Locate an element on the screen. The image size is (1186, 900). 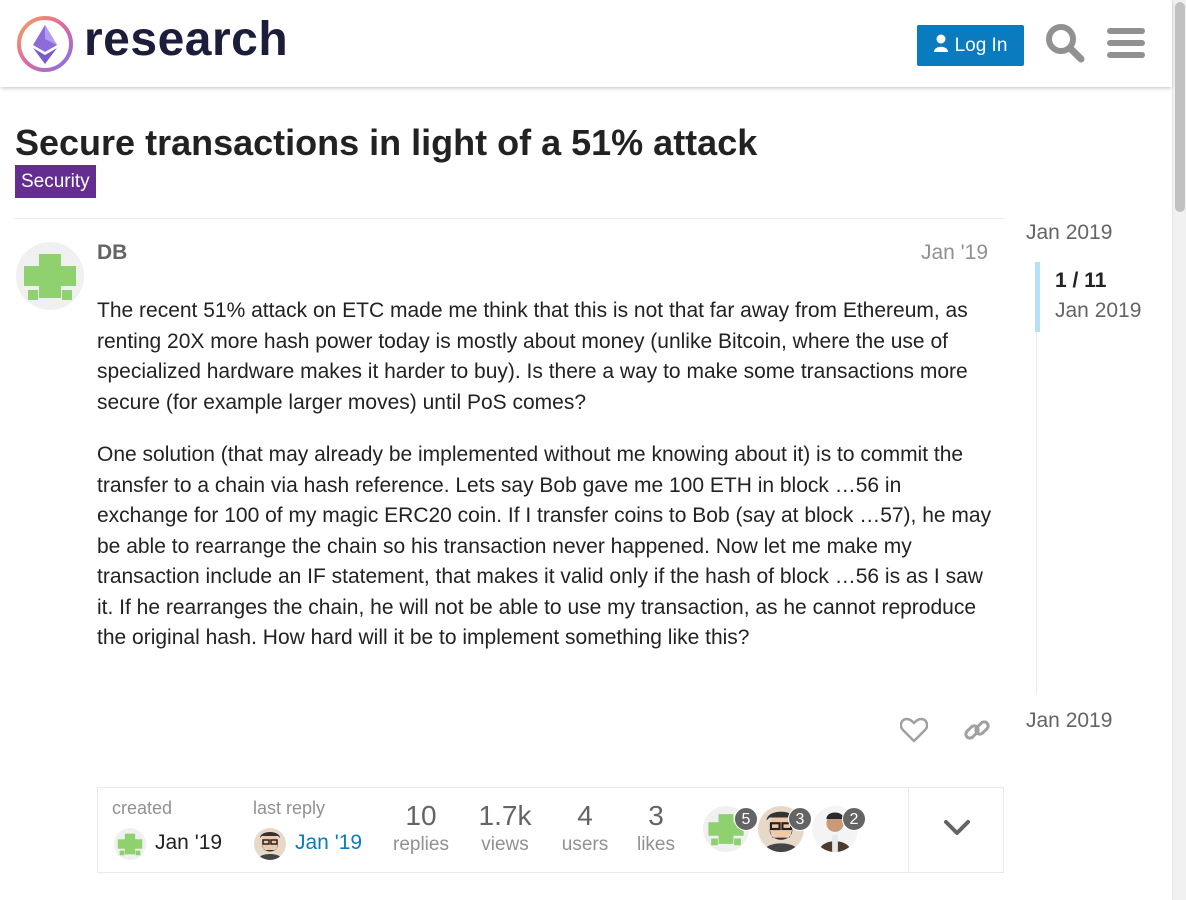
stat-likes: 3 likes is located at coordinates (656, 828).